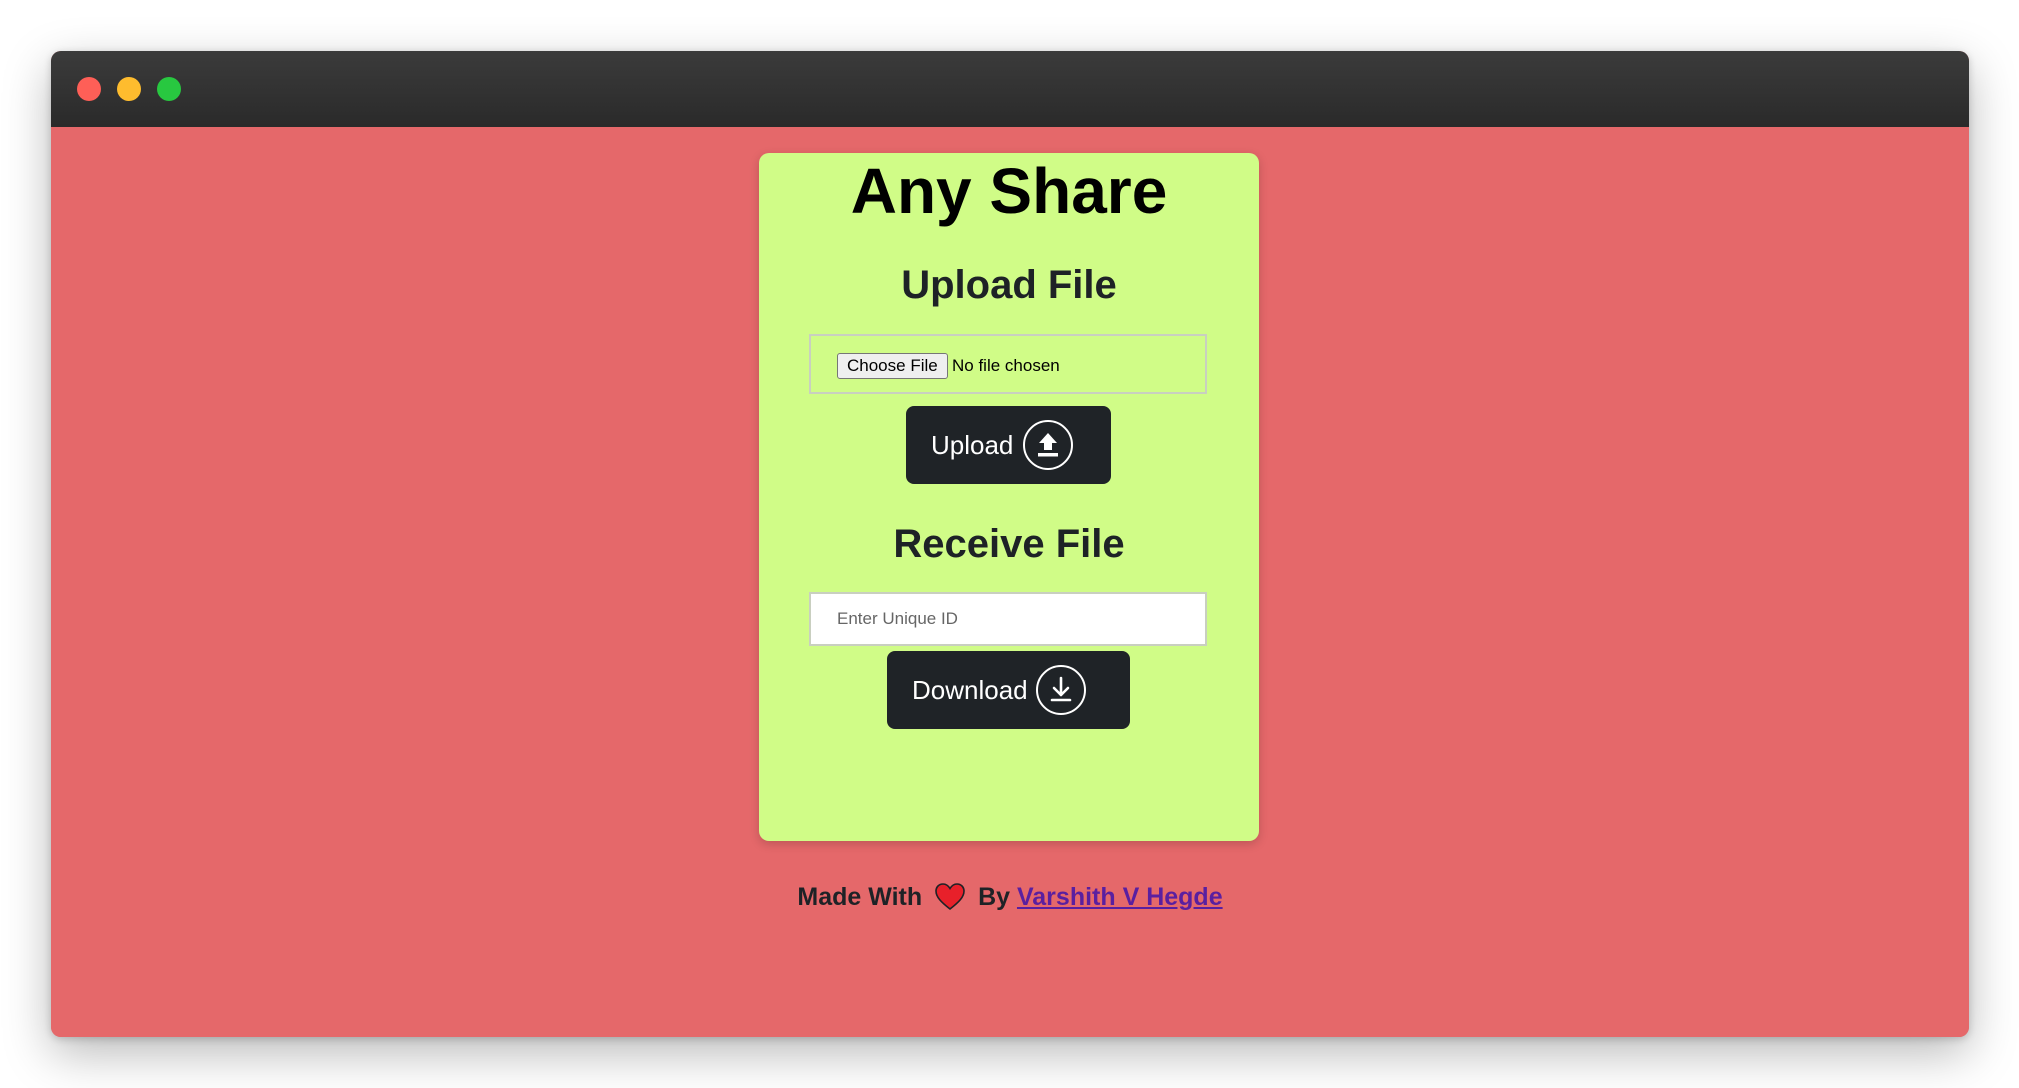 The image size is (2019, 1088). I want to click on minimize-window-button, so click(129, 89).